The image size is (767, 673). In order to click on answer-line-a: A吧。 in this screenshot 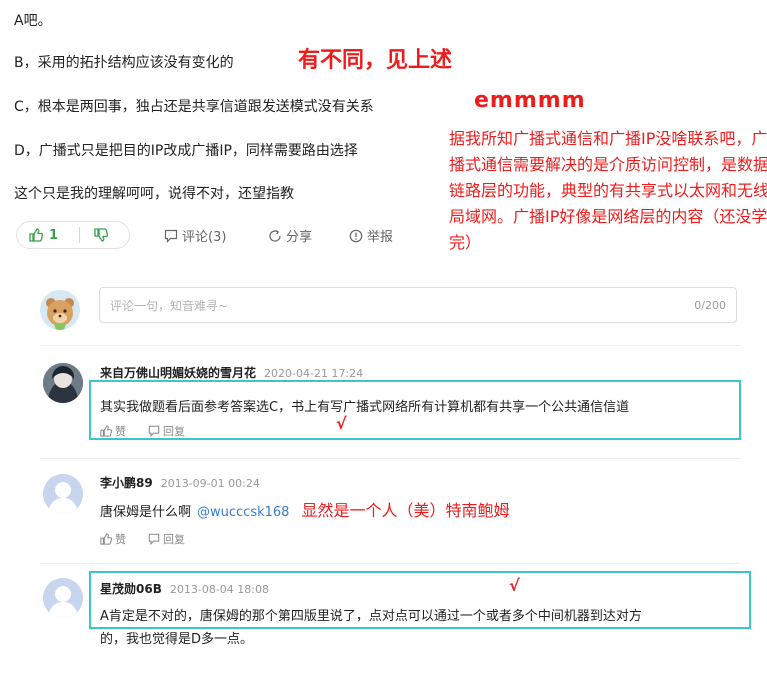, I will do `click(33, 21)`.